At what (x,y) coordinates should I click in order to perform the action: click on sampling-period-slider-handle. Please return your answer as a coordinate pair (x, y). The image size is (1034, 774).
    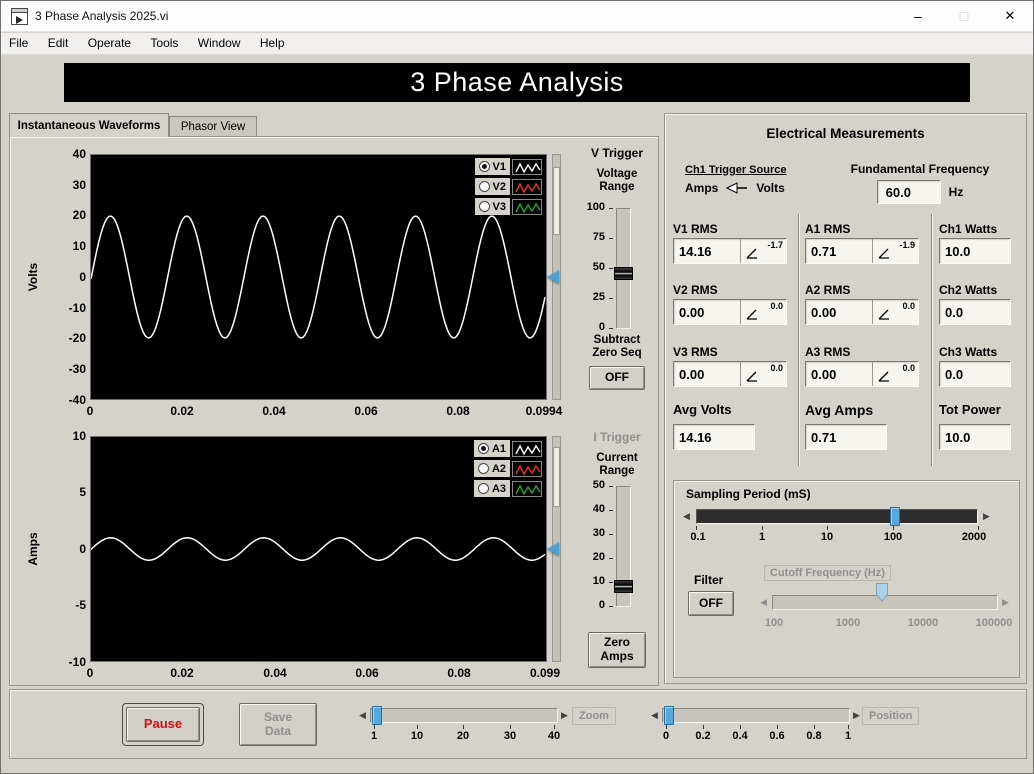
    Looking at the image, I should click on (895, 516).